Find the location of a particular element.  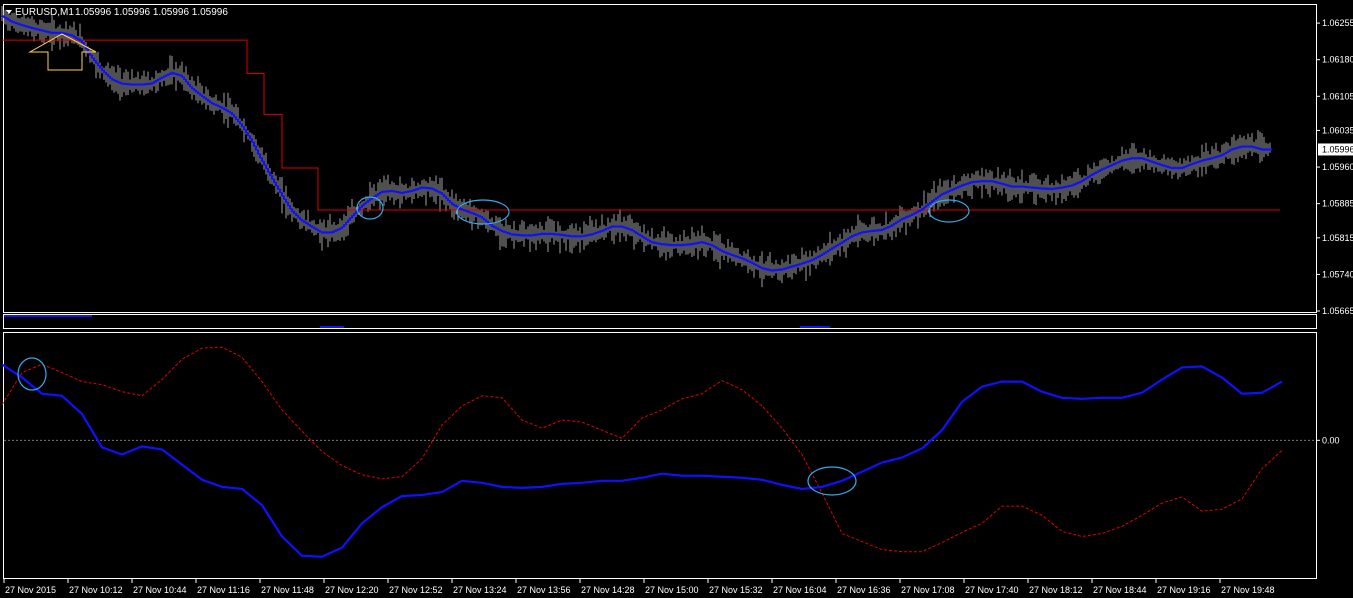

current-price-text: 1.05996 is located at coordinates (1337, 149).